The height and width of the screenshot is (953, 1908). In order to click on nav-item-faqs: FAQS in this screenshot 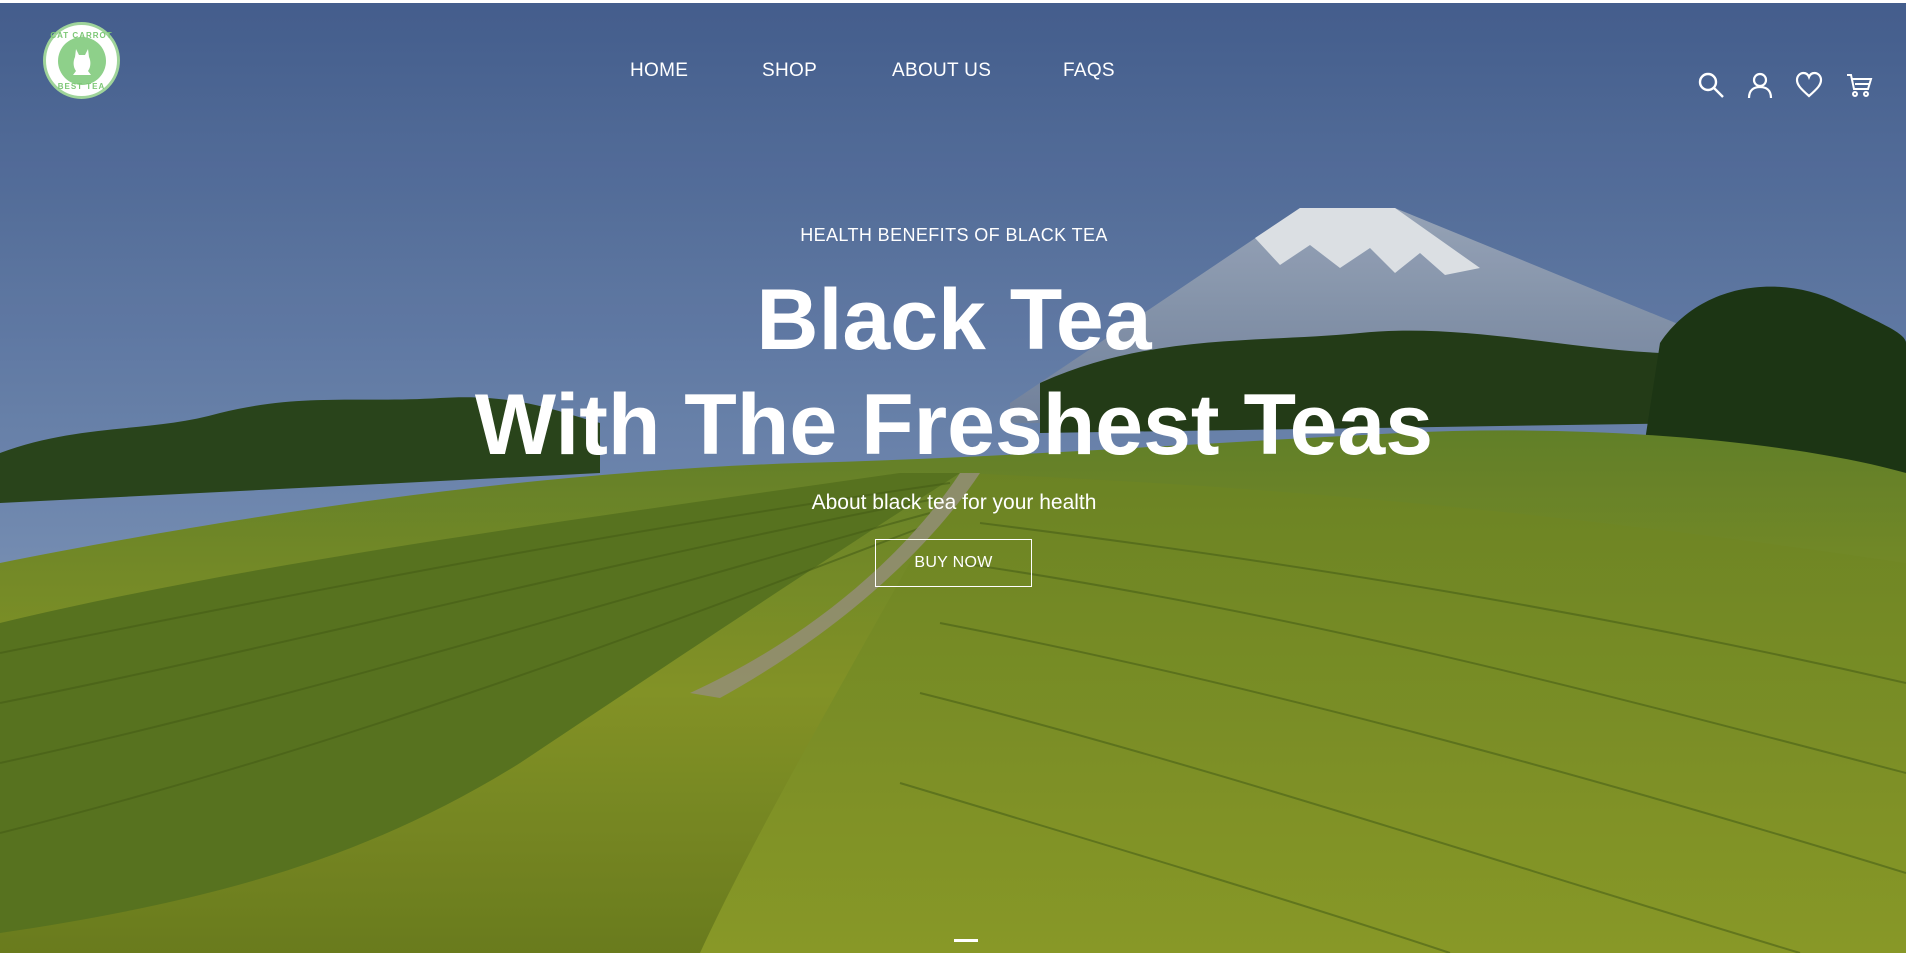, I will do `click(1089, 71)`.